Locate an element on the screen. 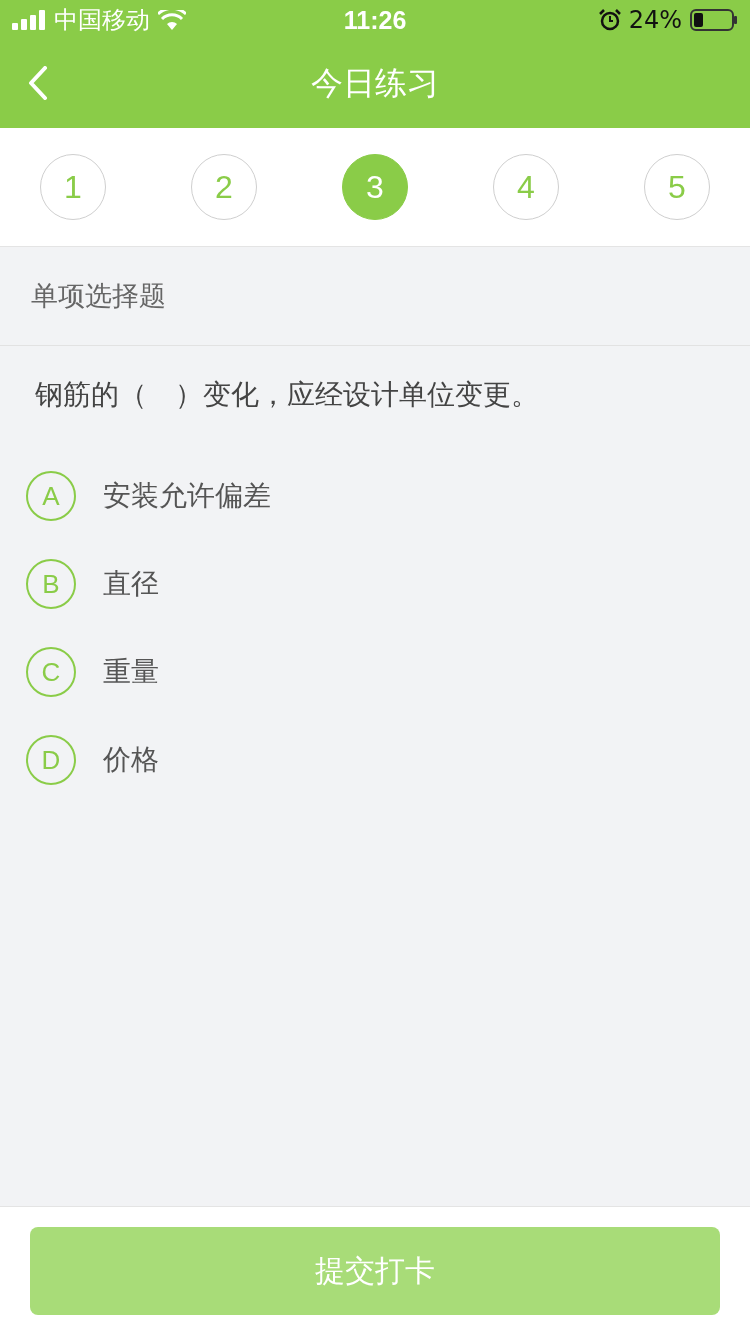  question-number-tab: 3 is located at coordinates (375, 187).